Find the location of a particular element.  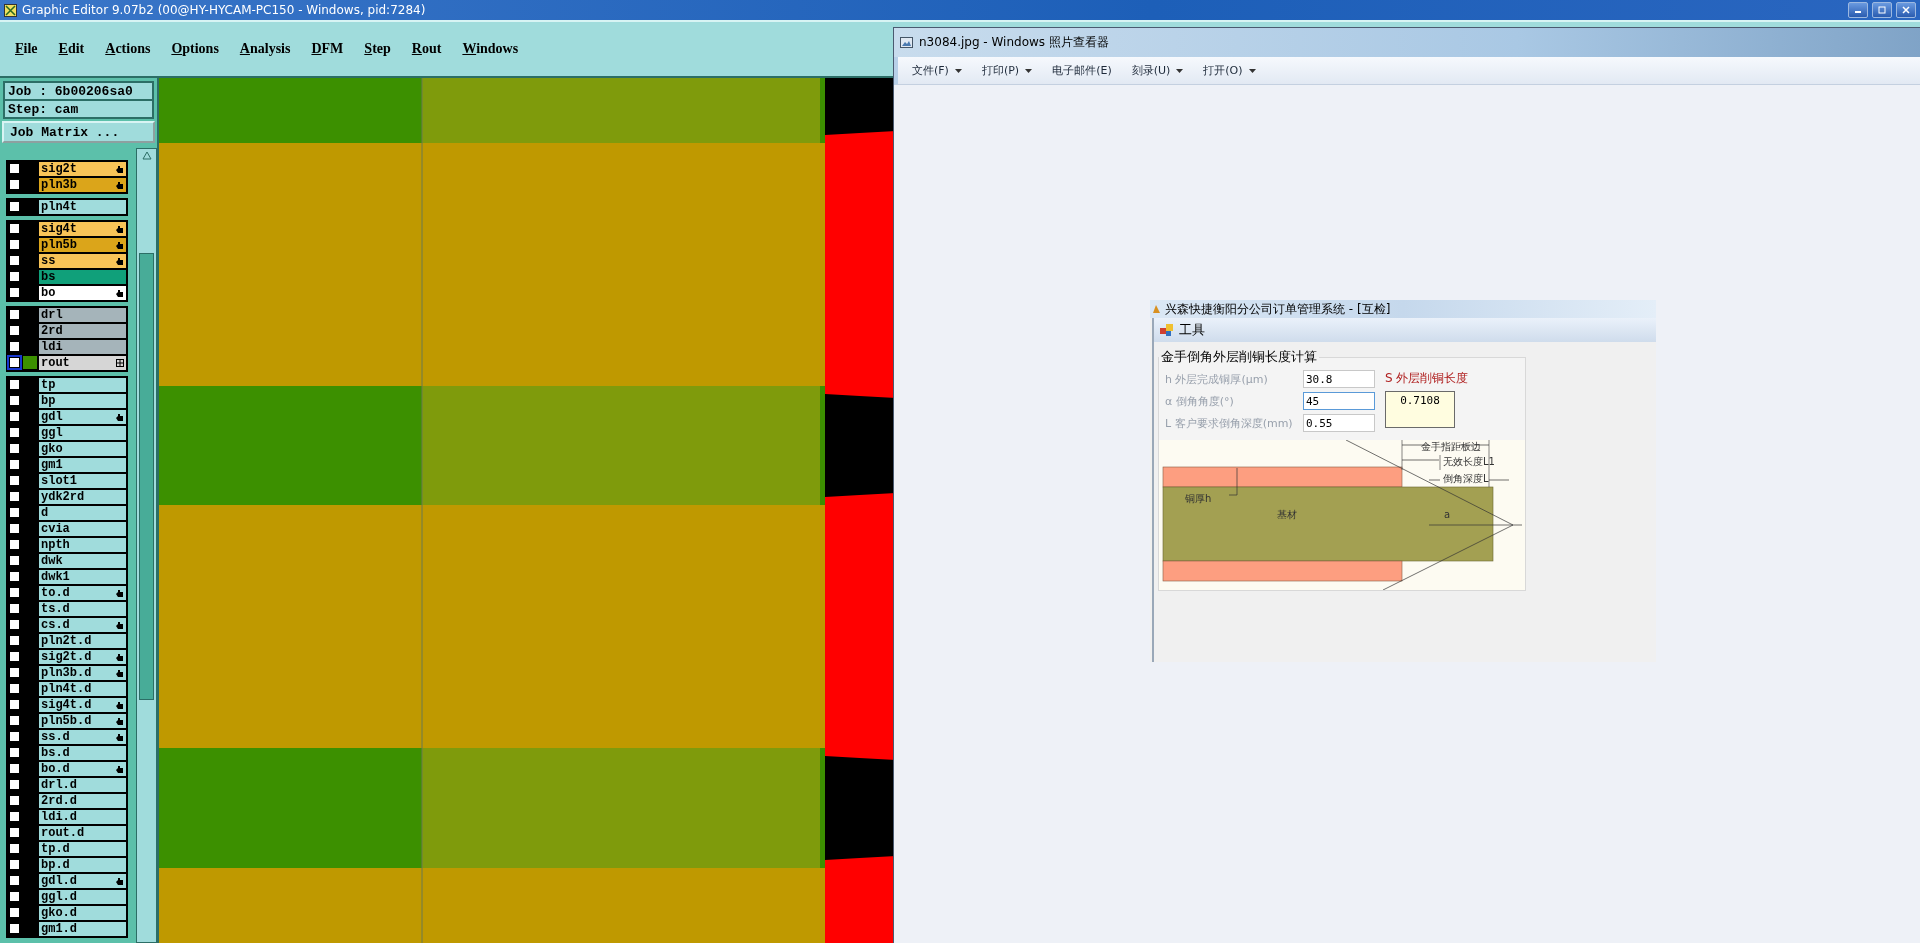

layer-name: ggl is located at coordinates (82, 433).